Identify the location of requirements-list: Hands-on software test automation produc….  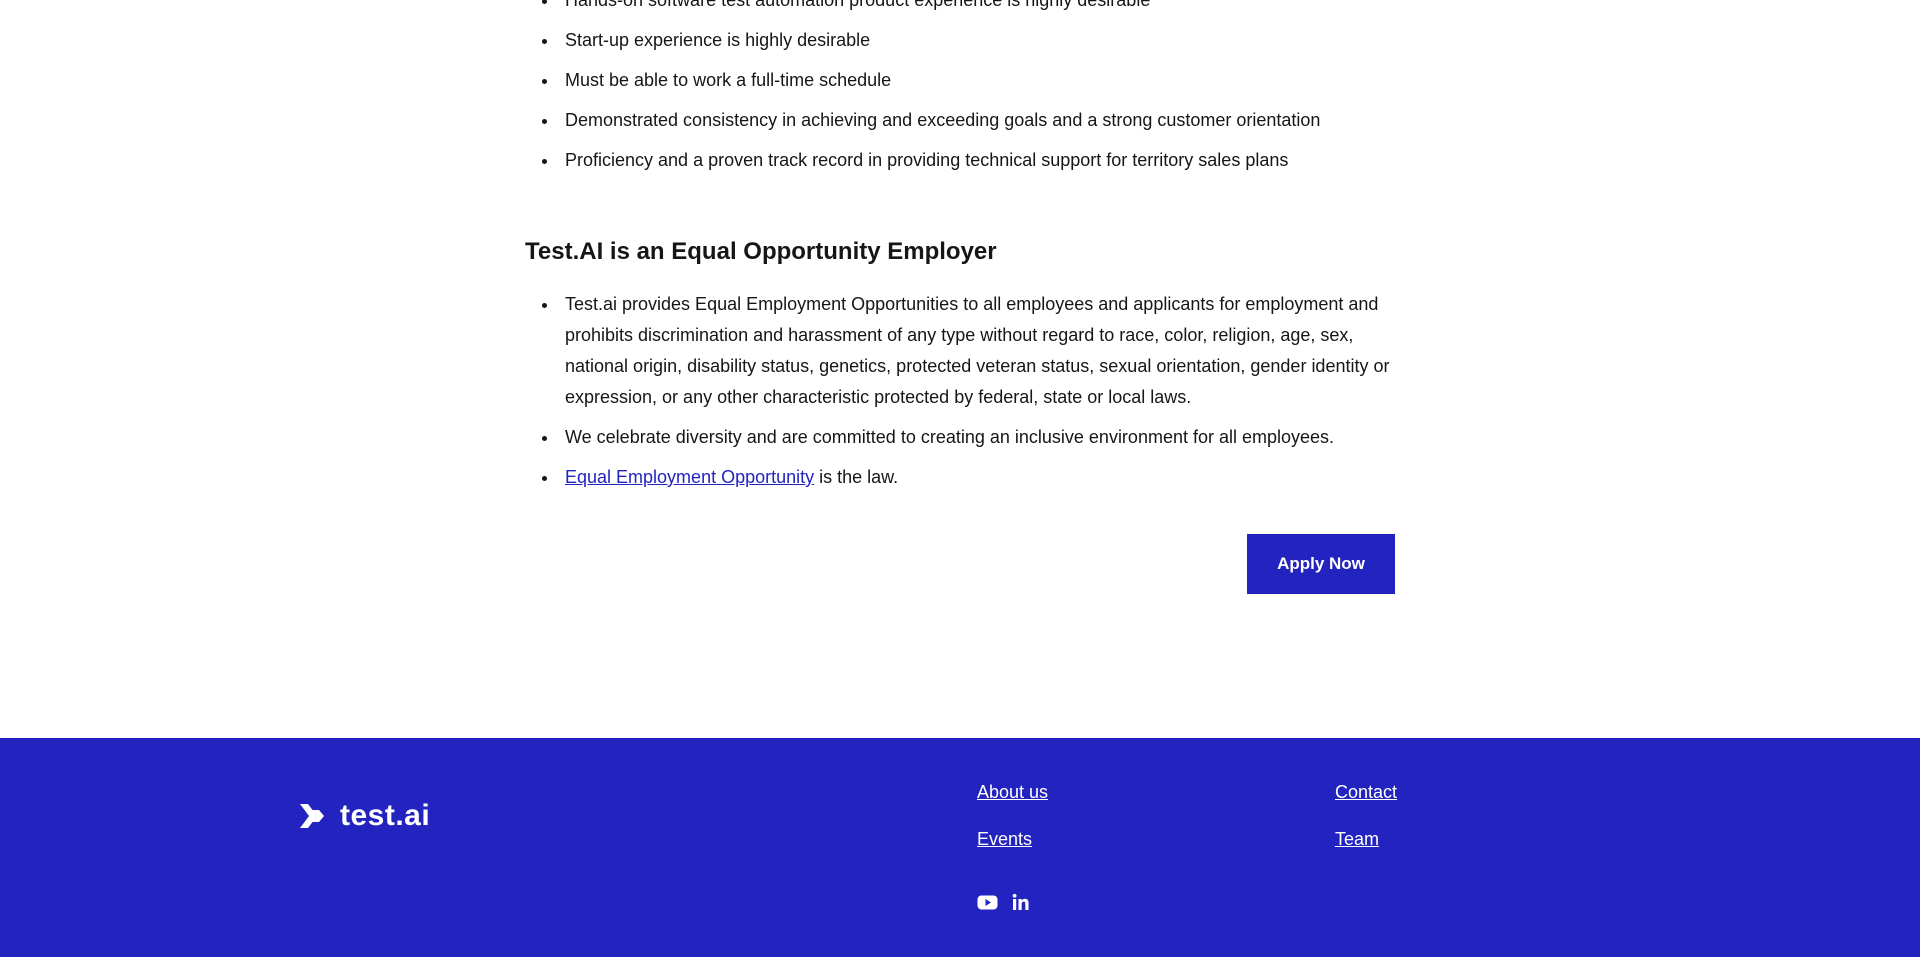
(960, 88).